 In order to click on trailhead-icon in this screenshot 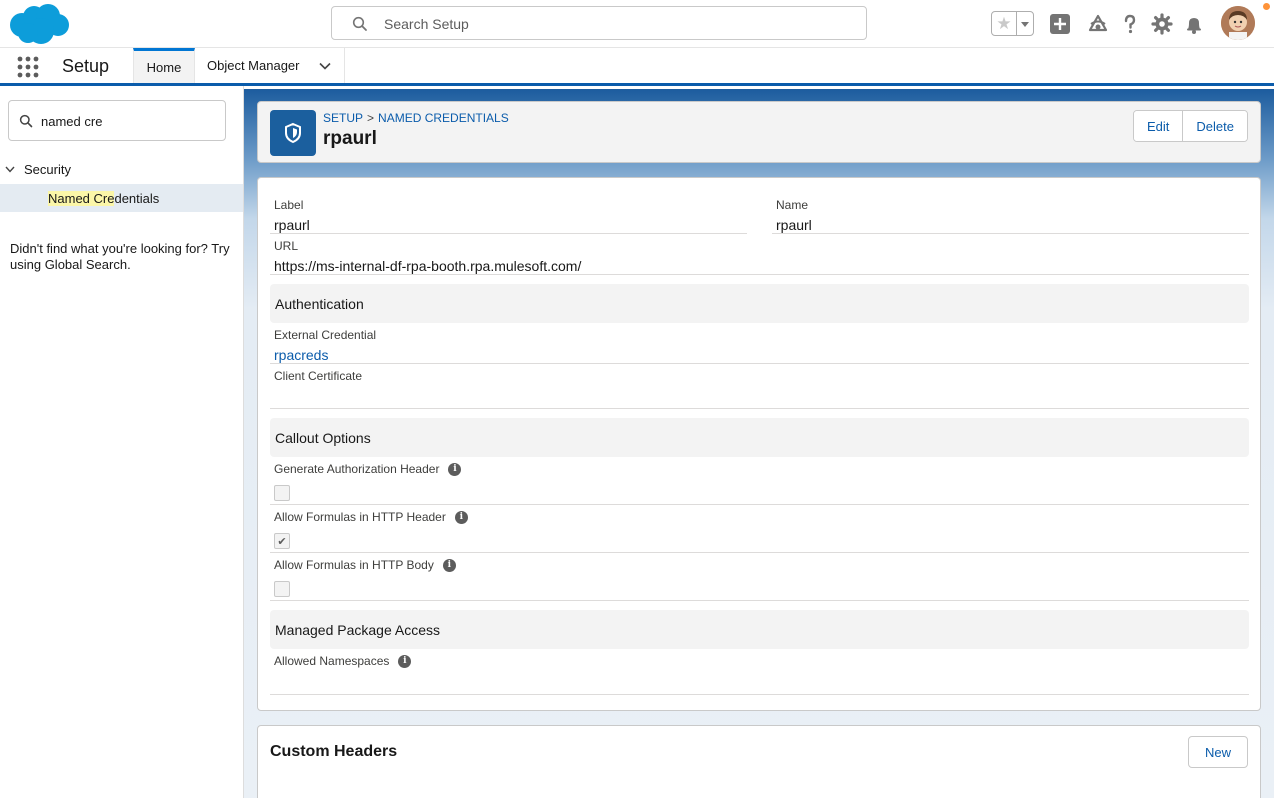, I will do `click(1098, 24)`.